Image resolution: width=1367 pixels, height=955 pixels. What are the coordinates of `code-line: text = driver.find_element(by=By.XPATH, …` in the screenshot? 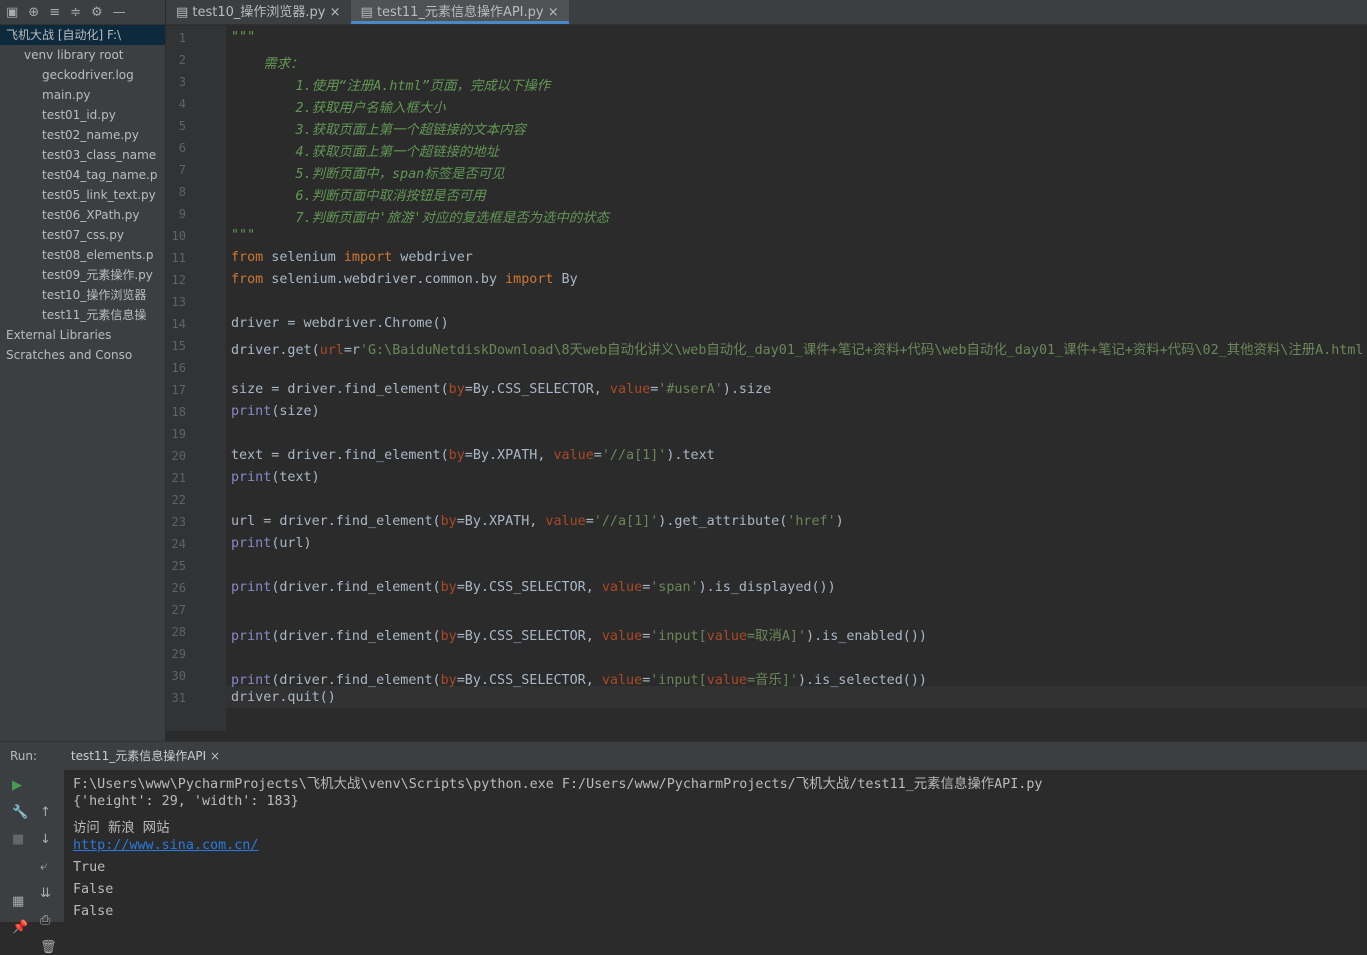 It's located at (473, 455).